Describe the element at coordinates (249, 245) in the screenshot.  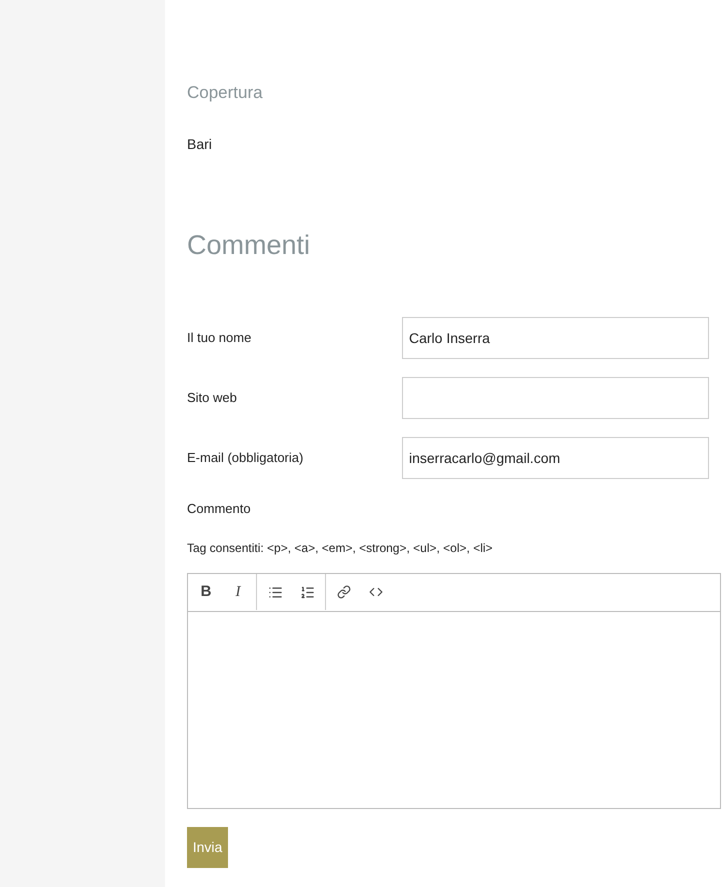
I see `comments-heading: Commenti` at that location.